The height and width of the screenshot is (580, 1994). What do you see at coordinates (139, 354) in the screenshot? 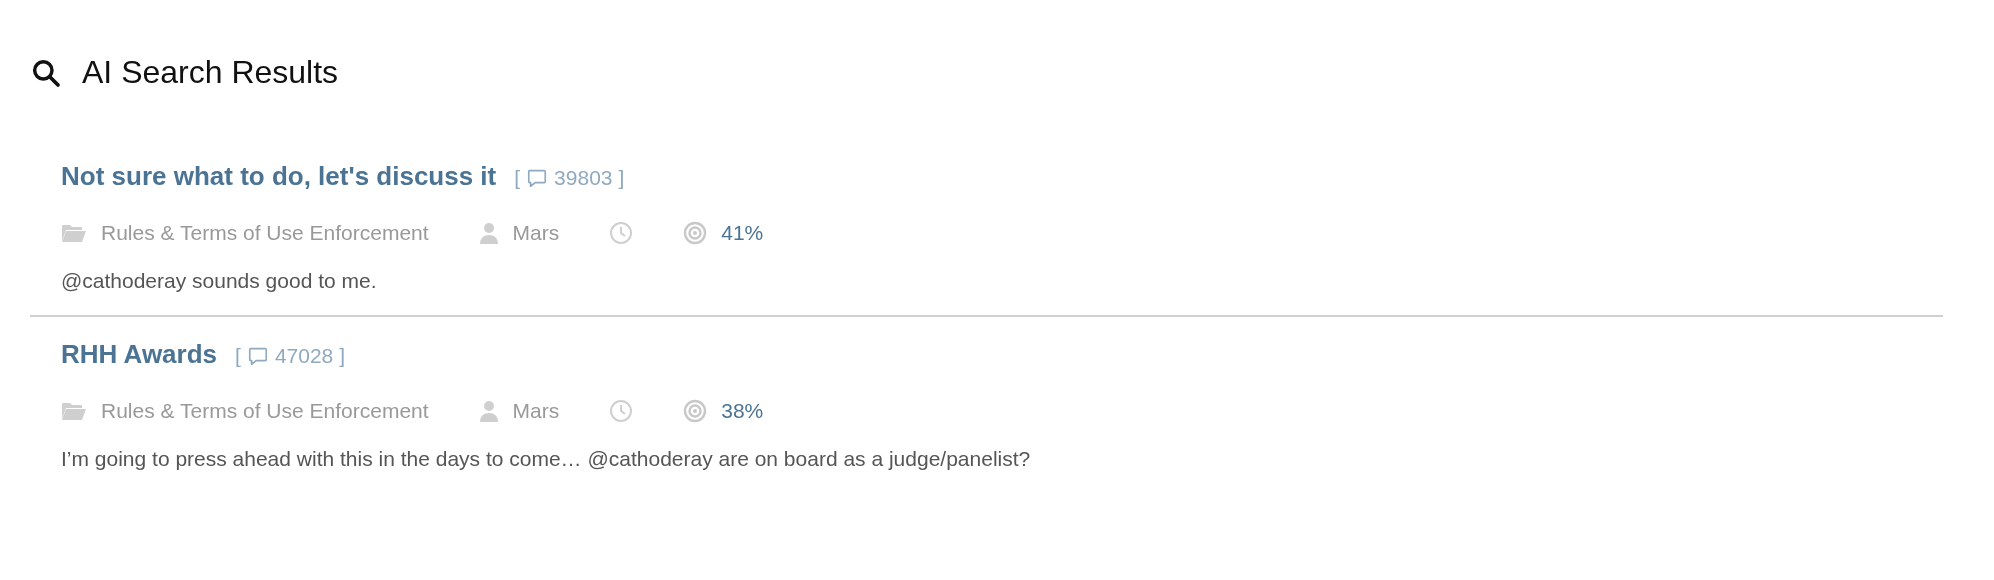
I see `result-title: RHH Awards` at bounding box center [139, 354].